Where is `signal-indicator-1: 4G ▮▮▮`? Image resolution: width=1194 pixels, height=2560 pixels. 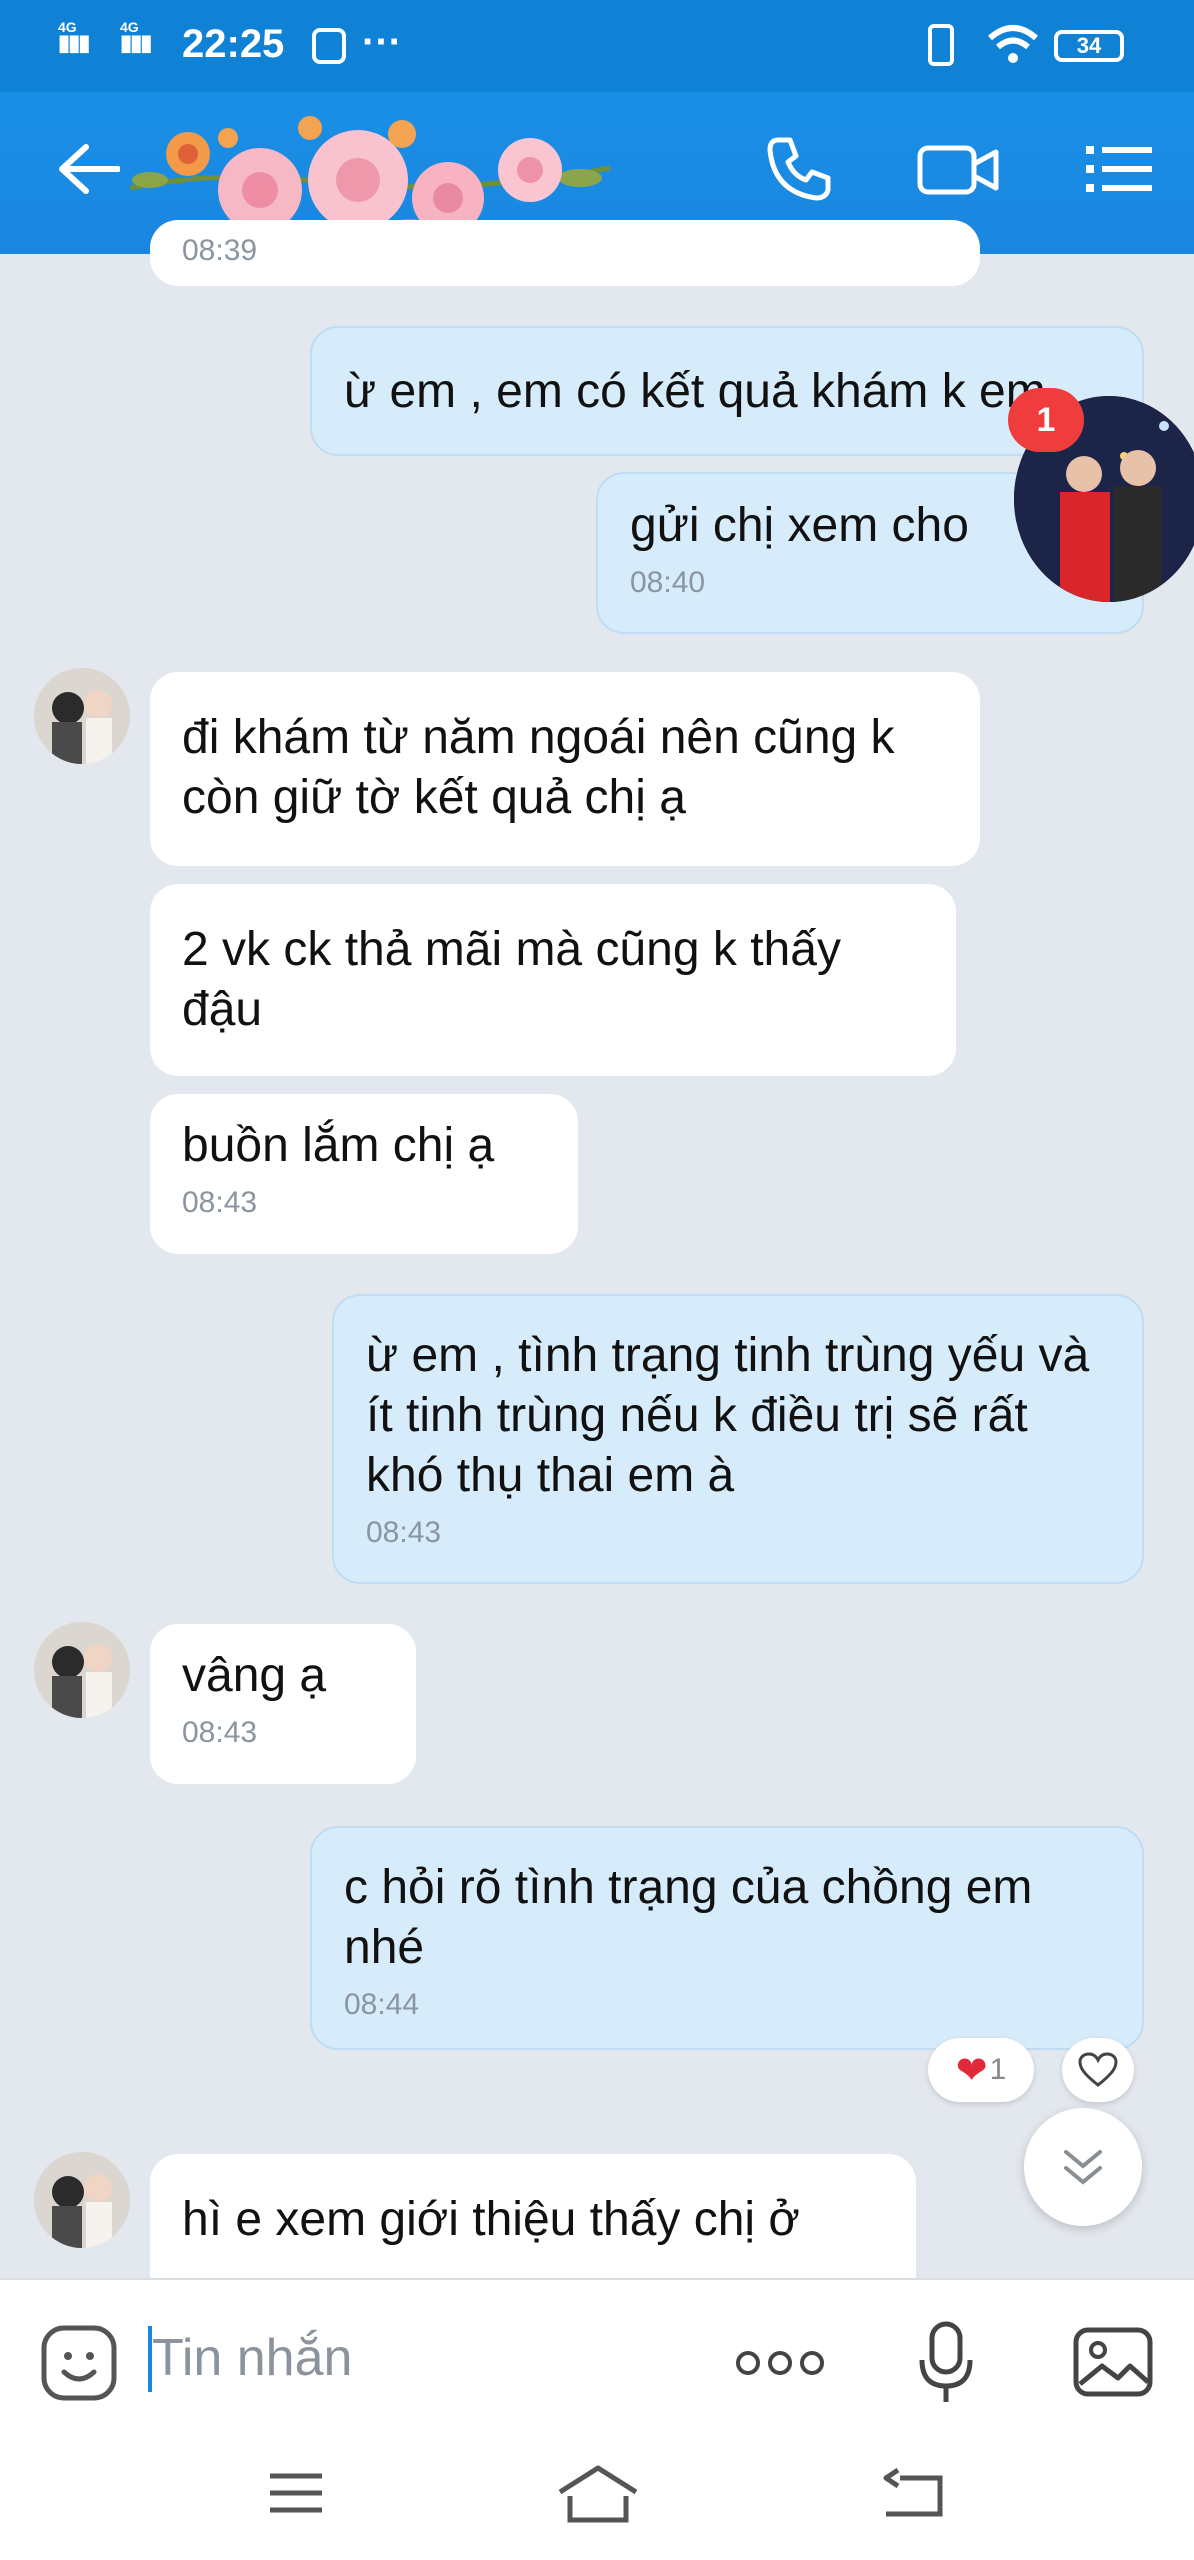
signal-indicator-1: 4G ▮▮▮ is located at coordinates (74, 37).